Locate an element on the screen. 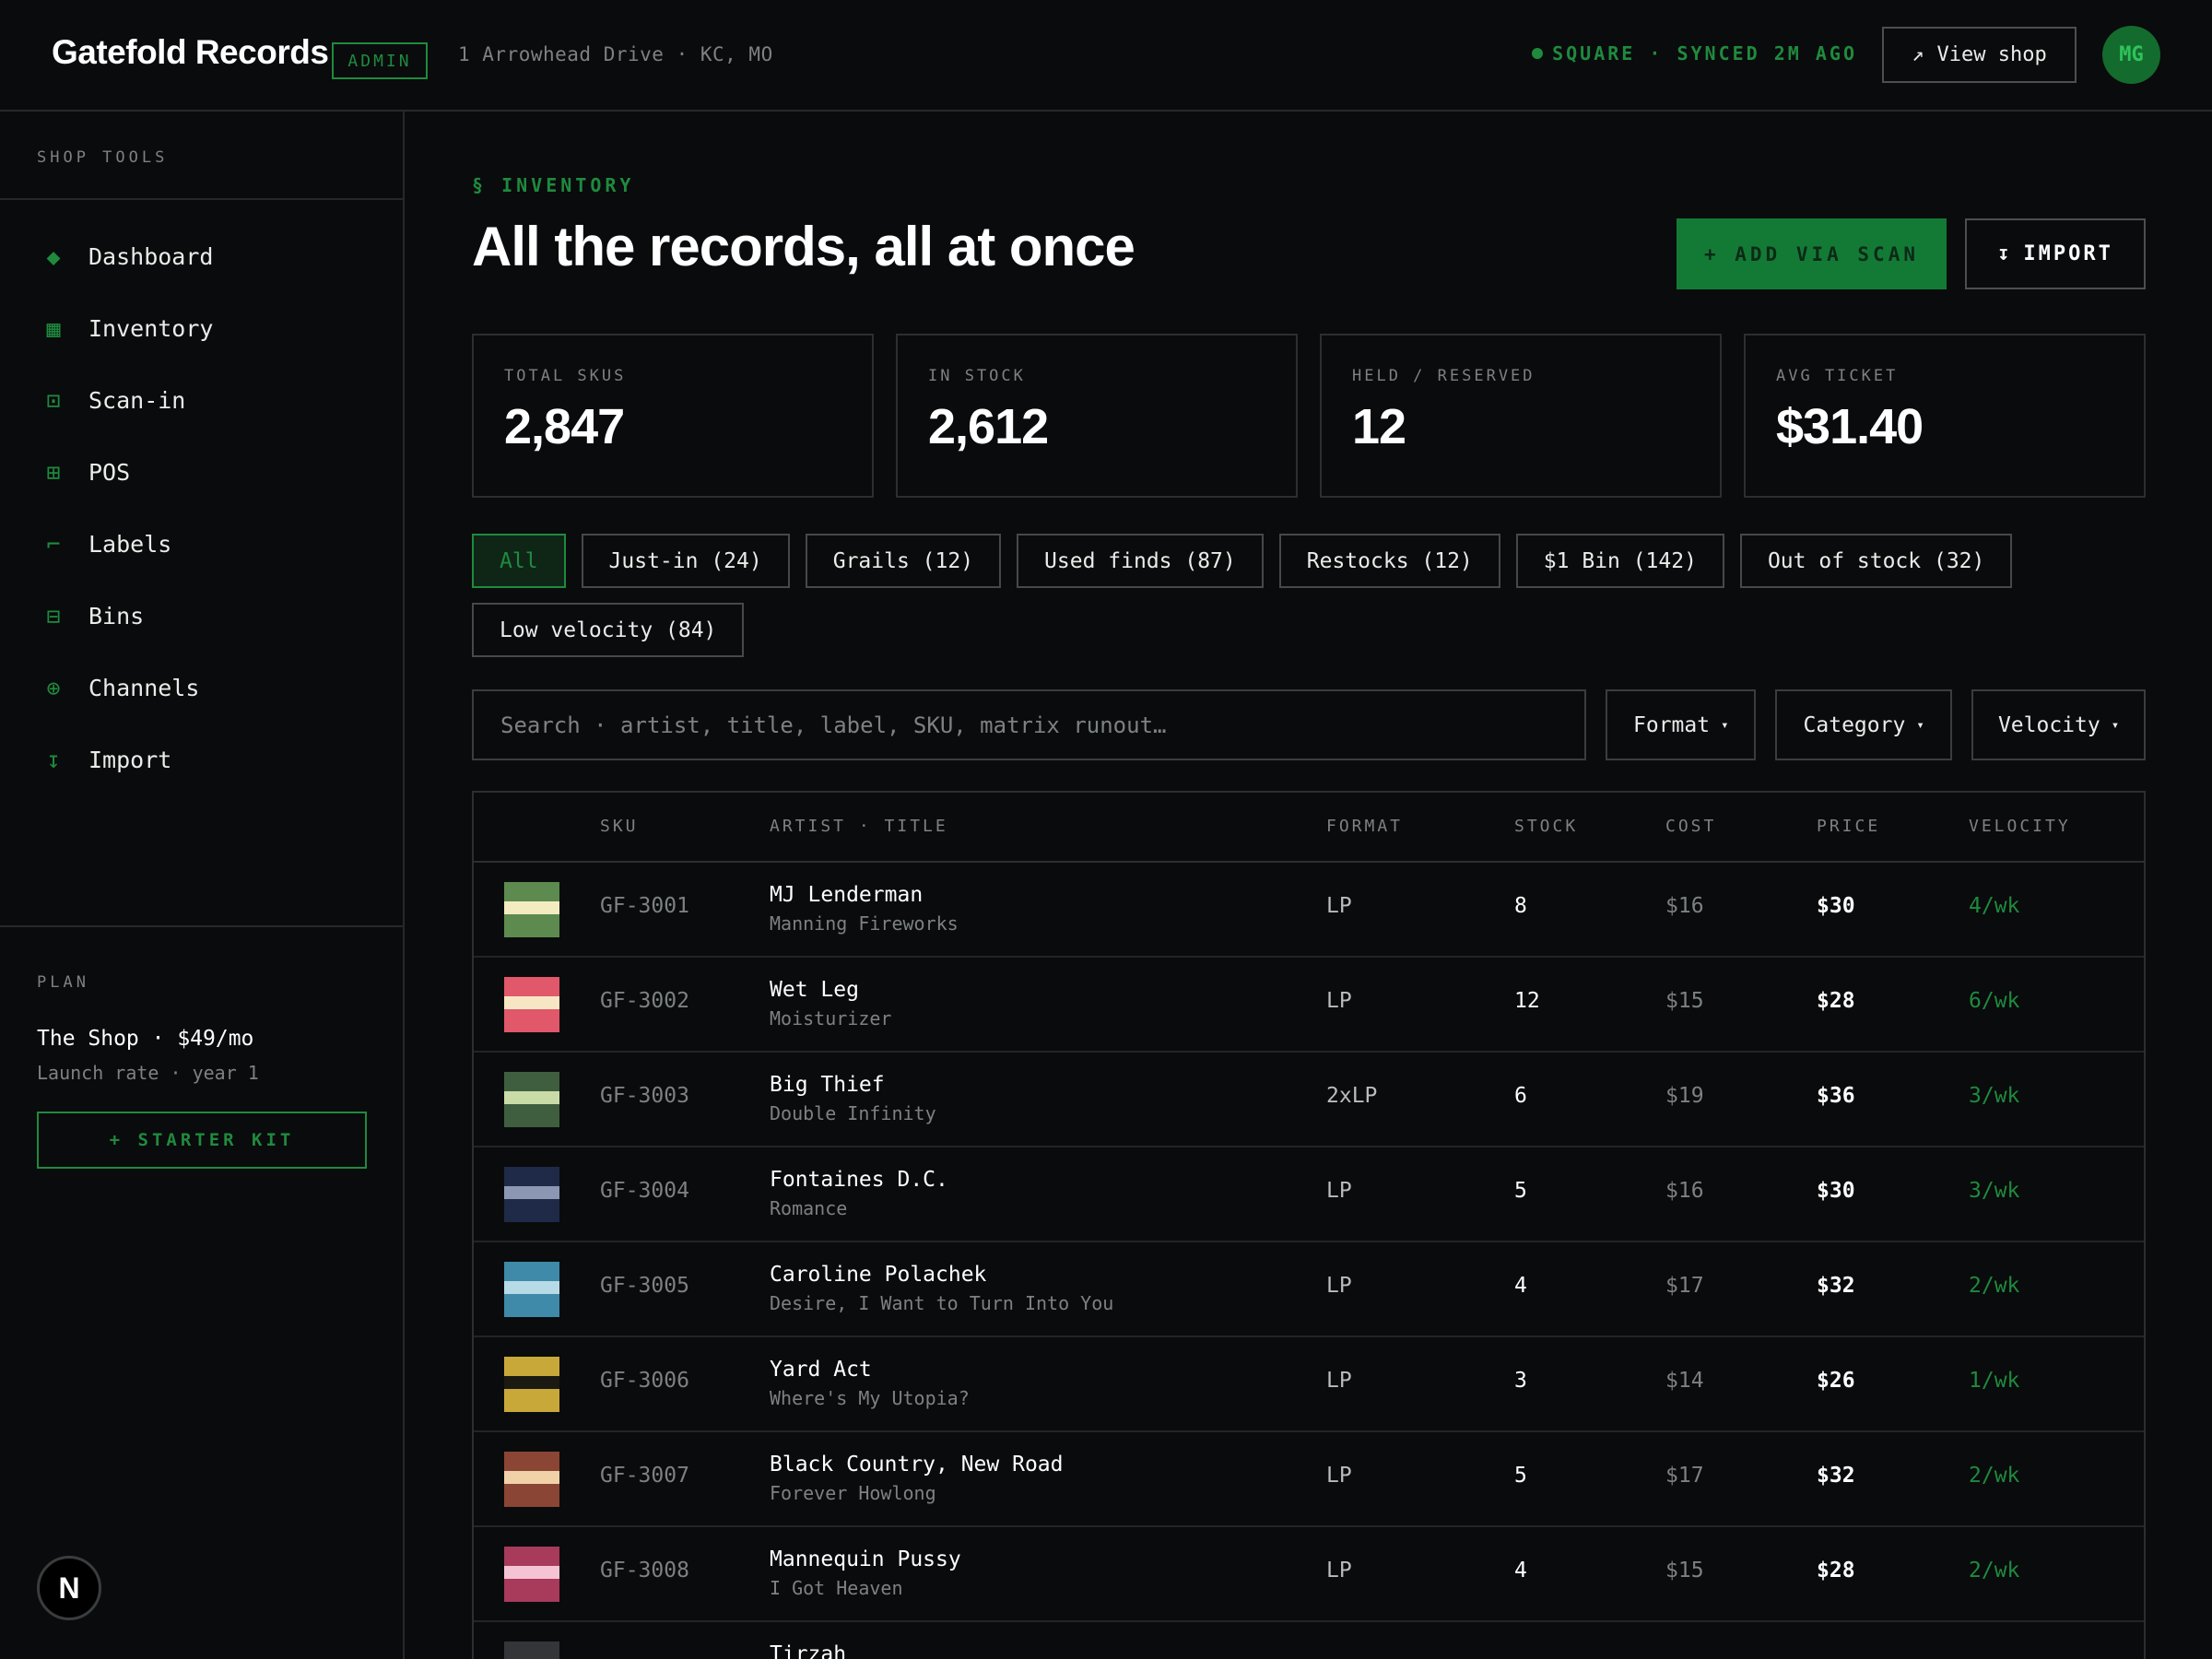 The image size is (2212, 1659). view-shop-label: View shop is located at coordinates (1991, 54).